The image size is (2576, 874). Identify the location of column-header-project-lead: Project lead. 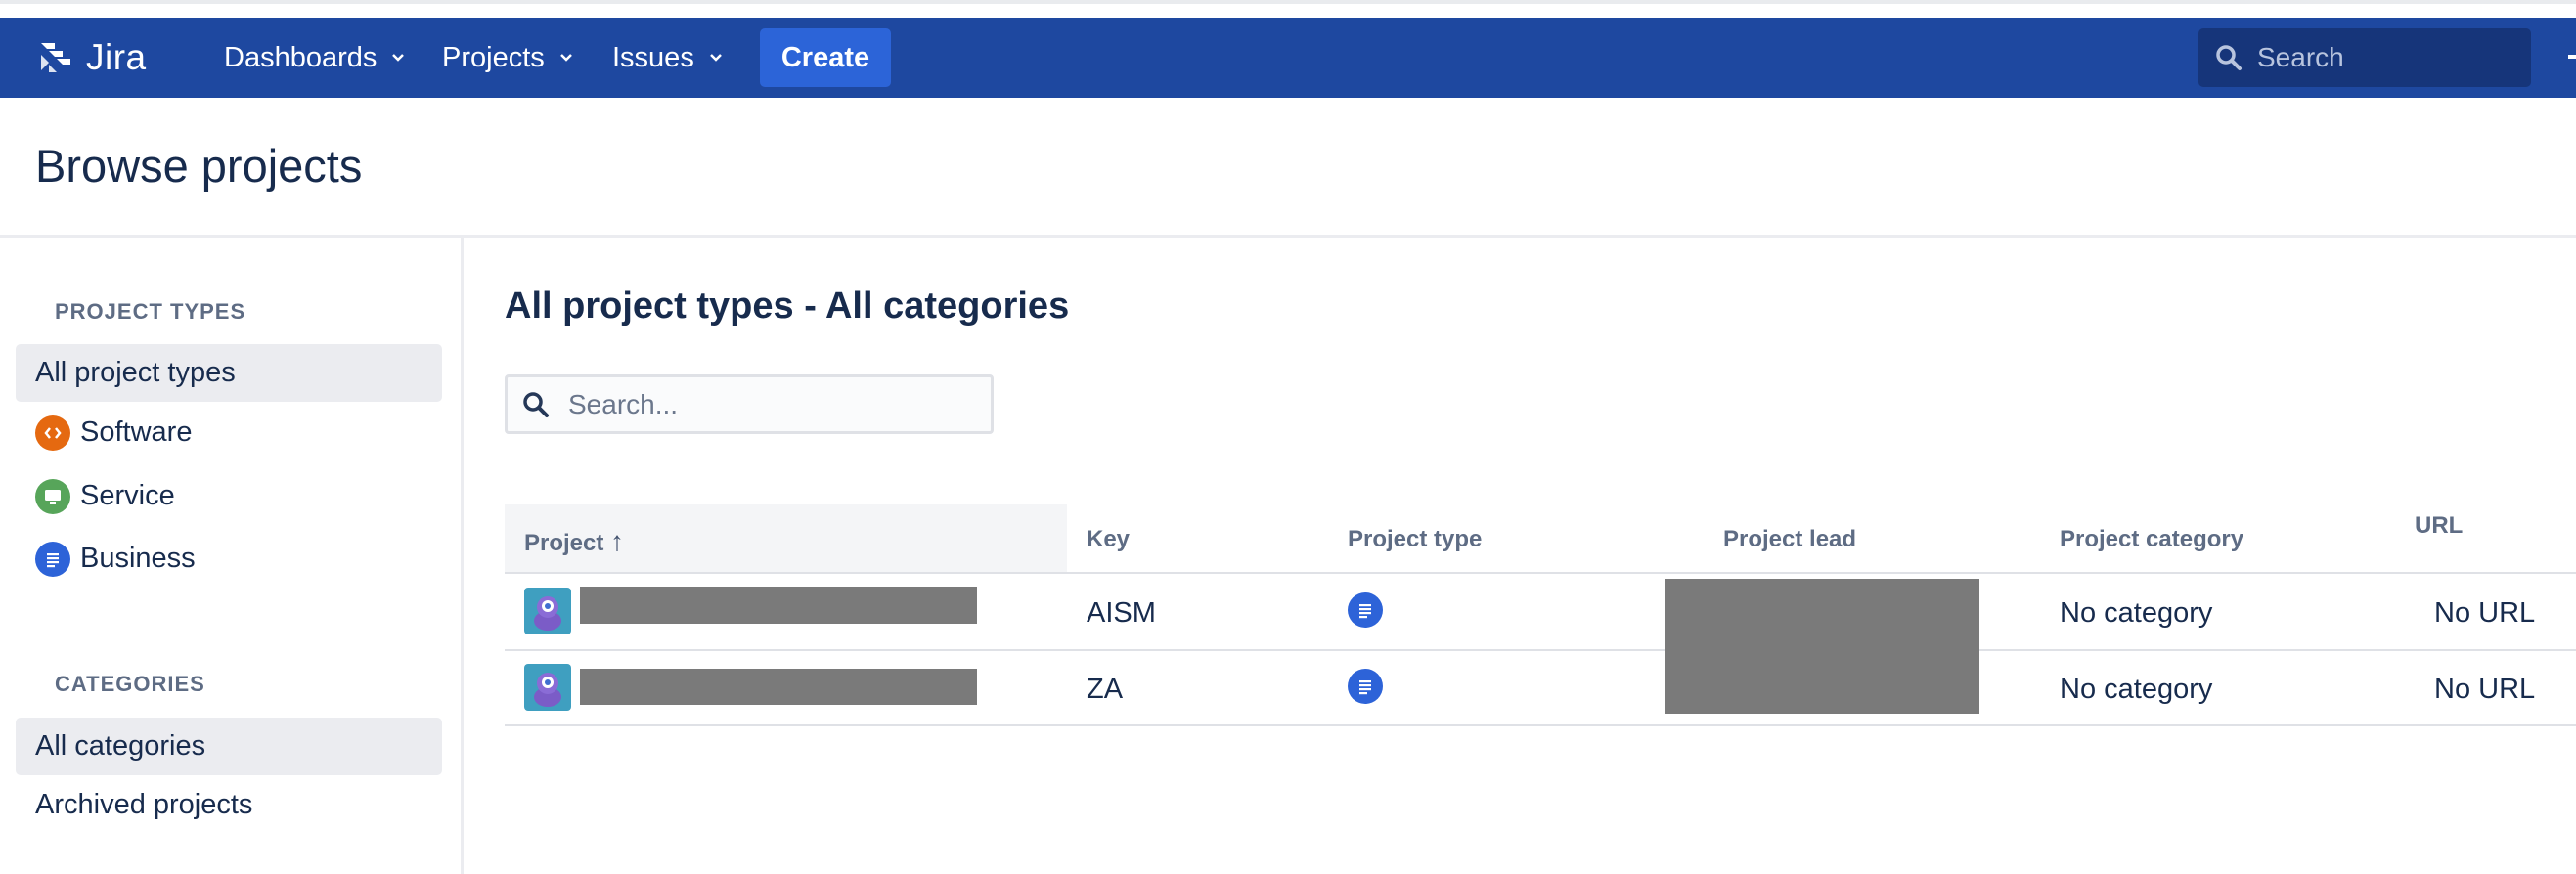
(1789, 539).